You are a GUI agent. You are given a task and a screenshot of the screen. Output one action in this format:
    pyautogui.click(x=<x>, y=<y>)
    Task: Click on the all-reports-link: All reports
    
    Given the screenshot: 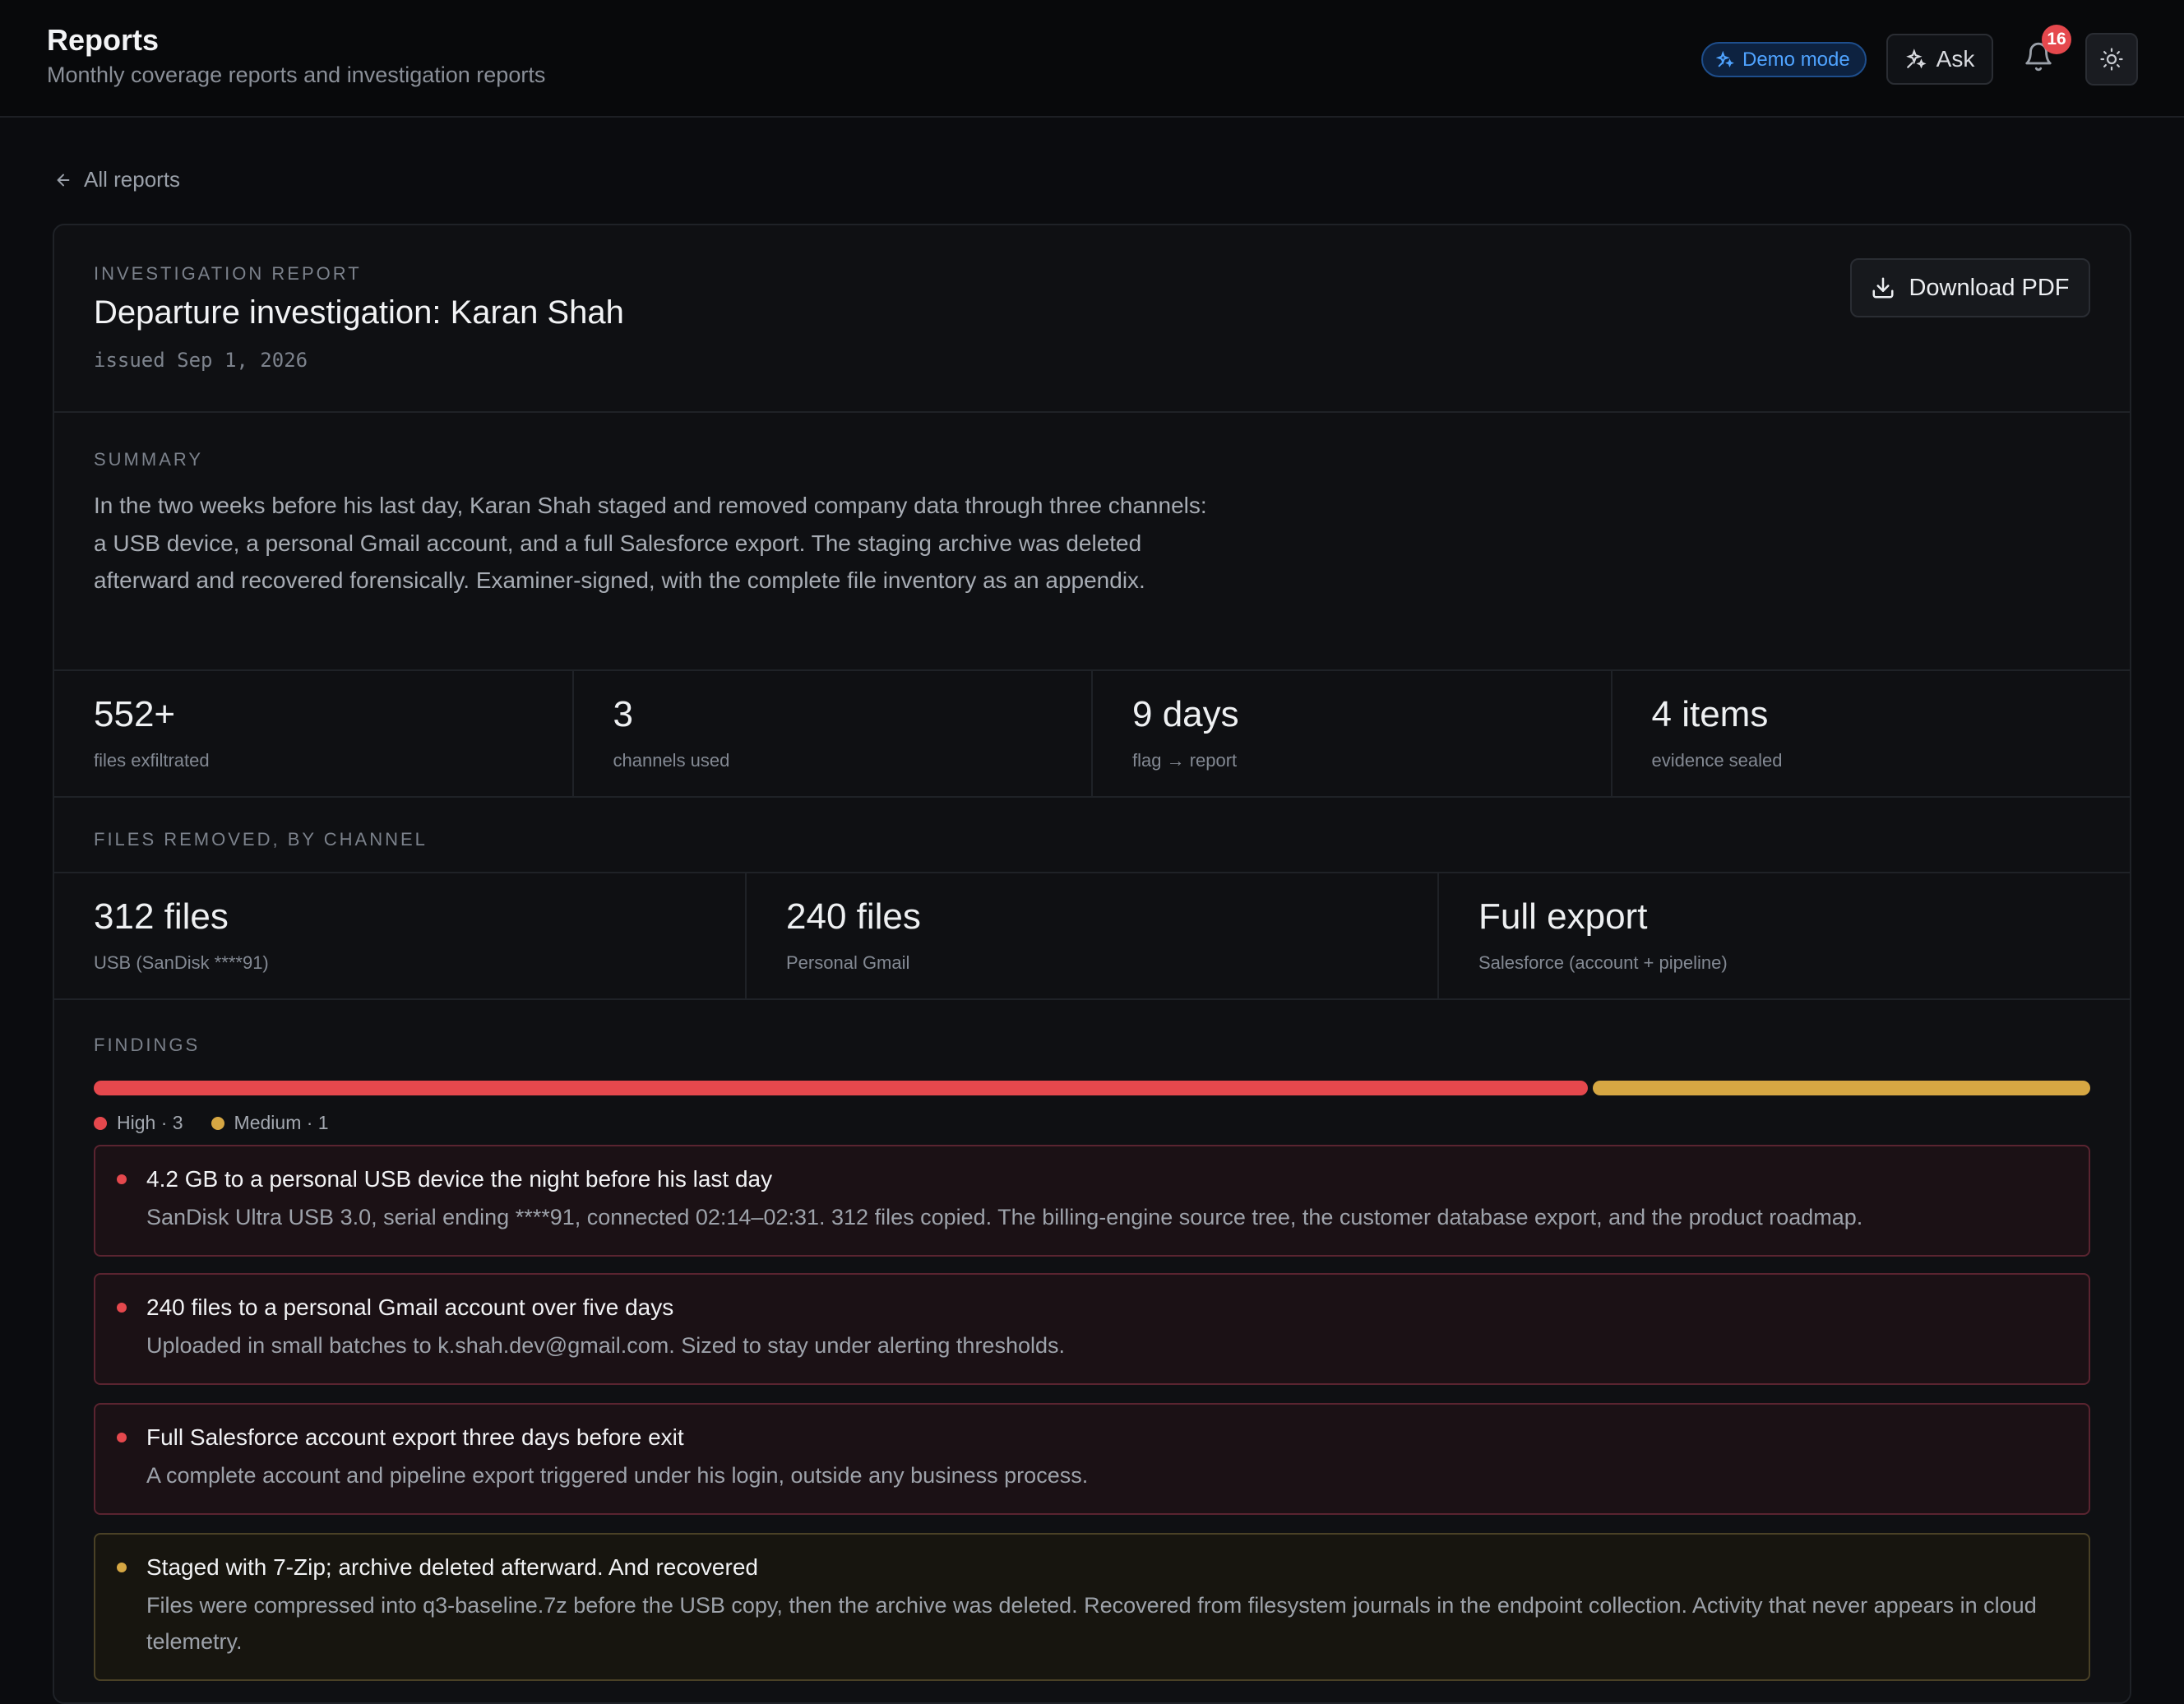 What is the action you would take?
    pyautogui.click(x=117, y=179)
    